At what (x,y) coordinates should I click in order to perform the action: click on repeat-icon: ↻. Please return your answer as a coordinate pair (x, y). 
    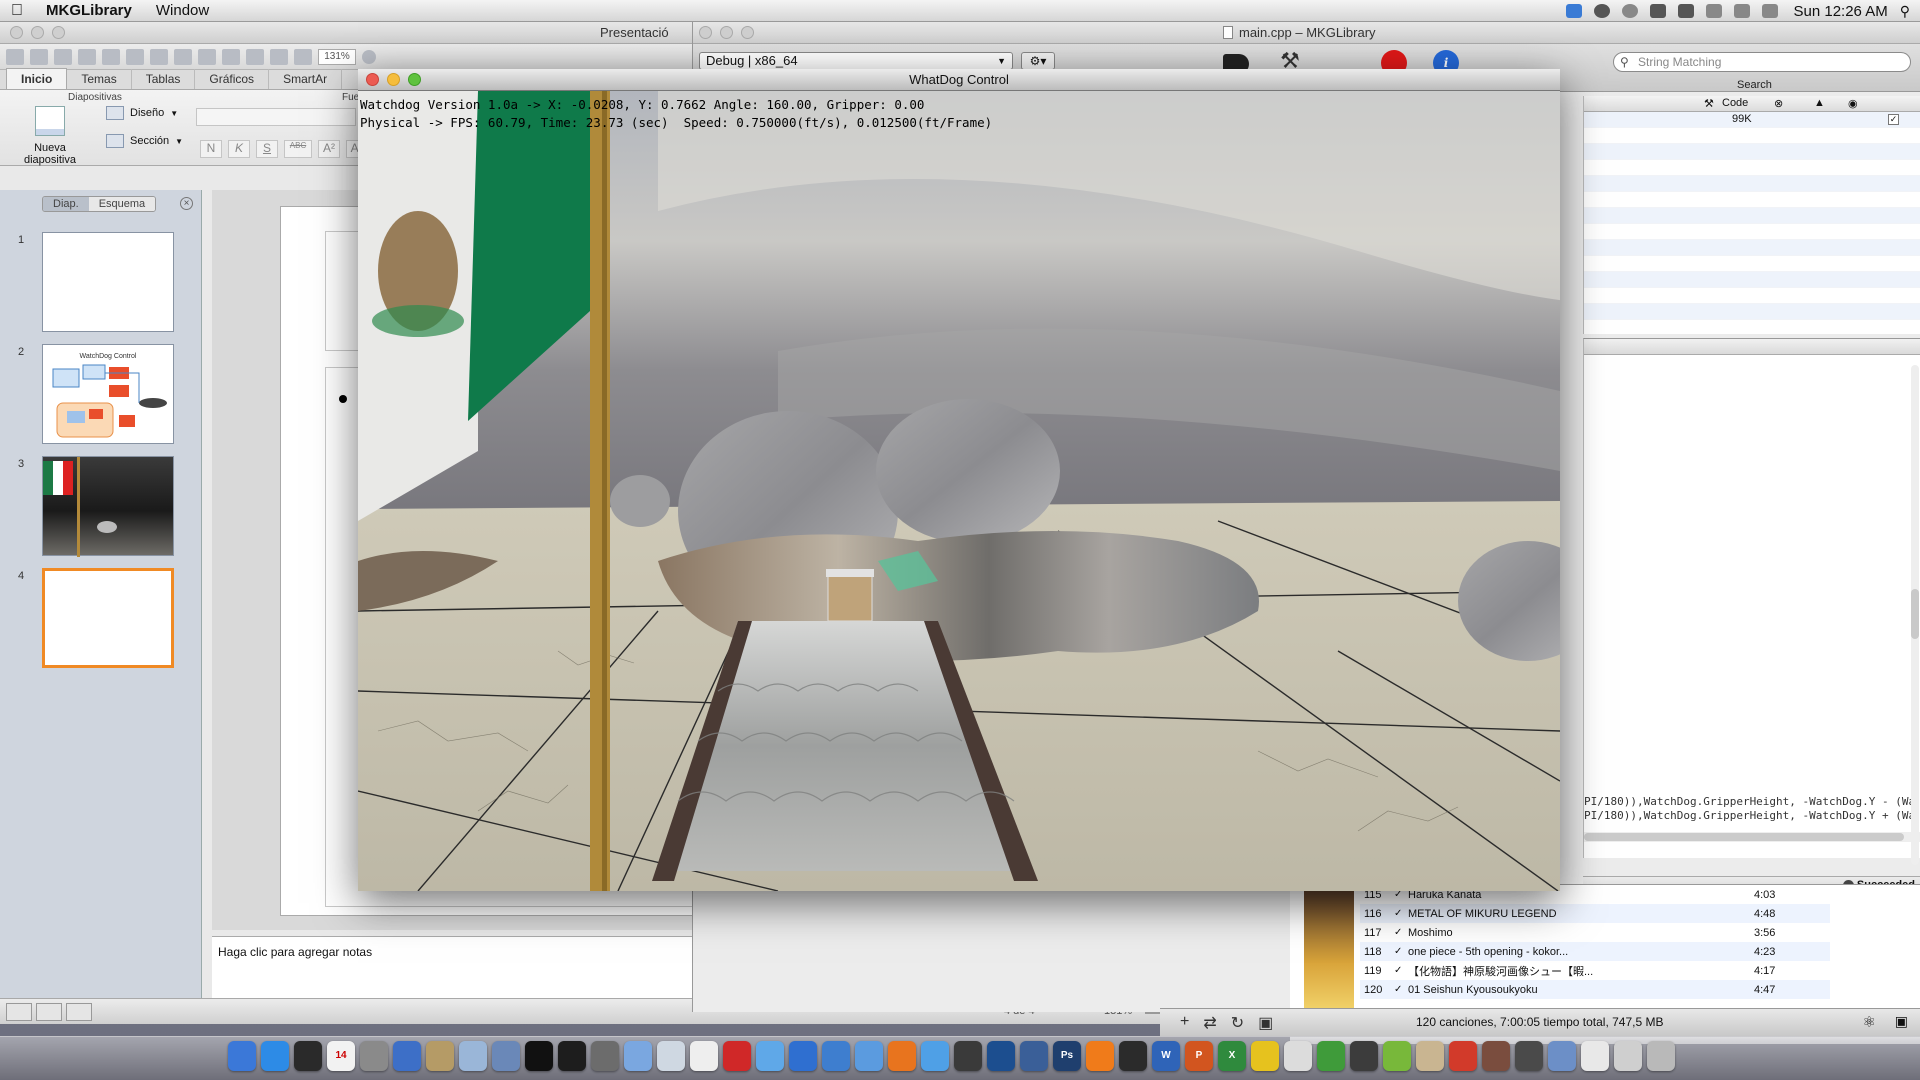
    Looking at the image, I should click on (1237, 1023).